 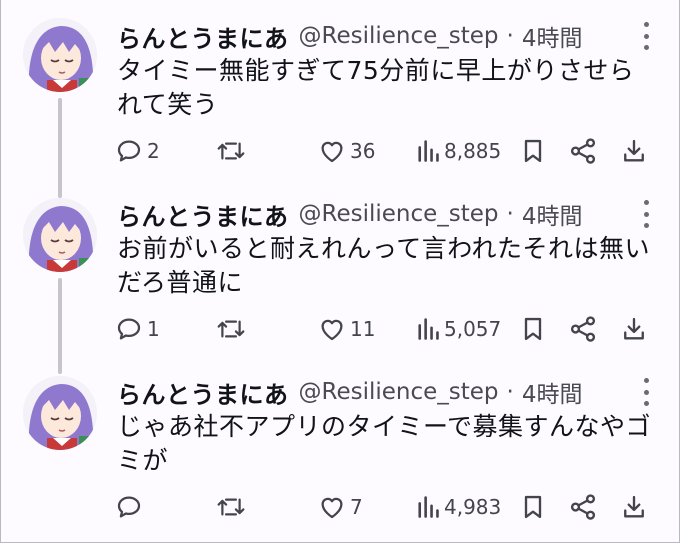 I want to click on like-button: 7, so click(x=340, y=507).